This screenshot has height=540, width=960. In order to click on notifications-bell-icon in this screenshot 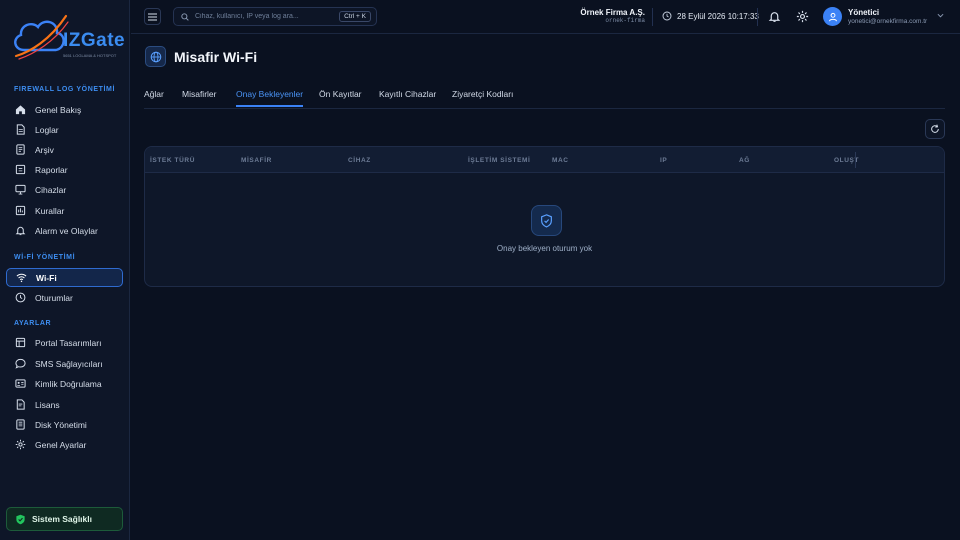, I will do `click(774, 16)`.